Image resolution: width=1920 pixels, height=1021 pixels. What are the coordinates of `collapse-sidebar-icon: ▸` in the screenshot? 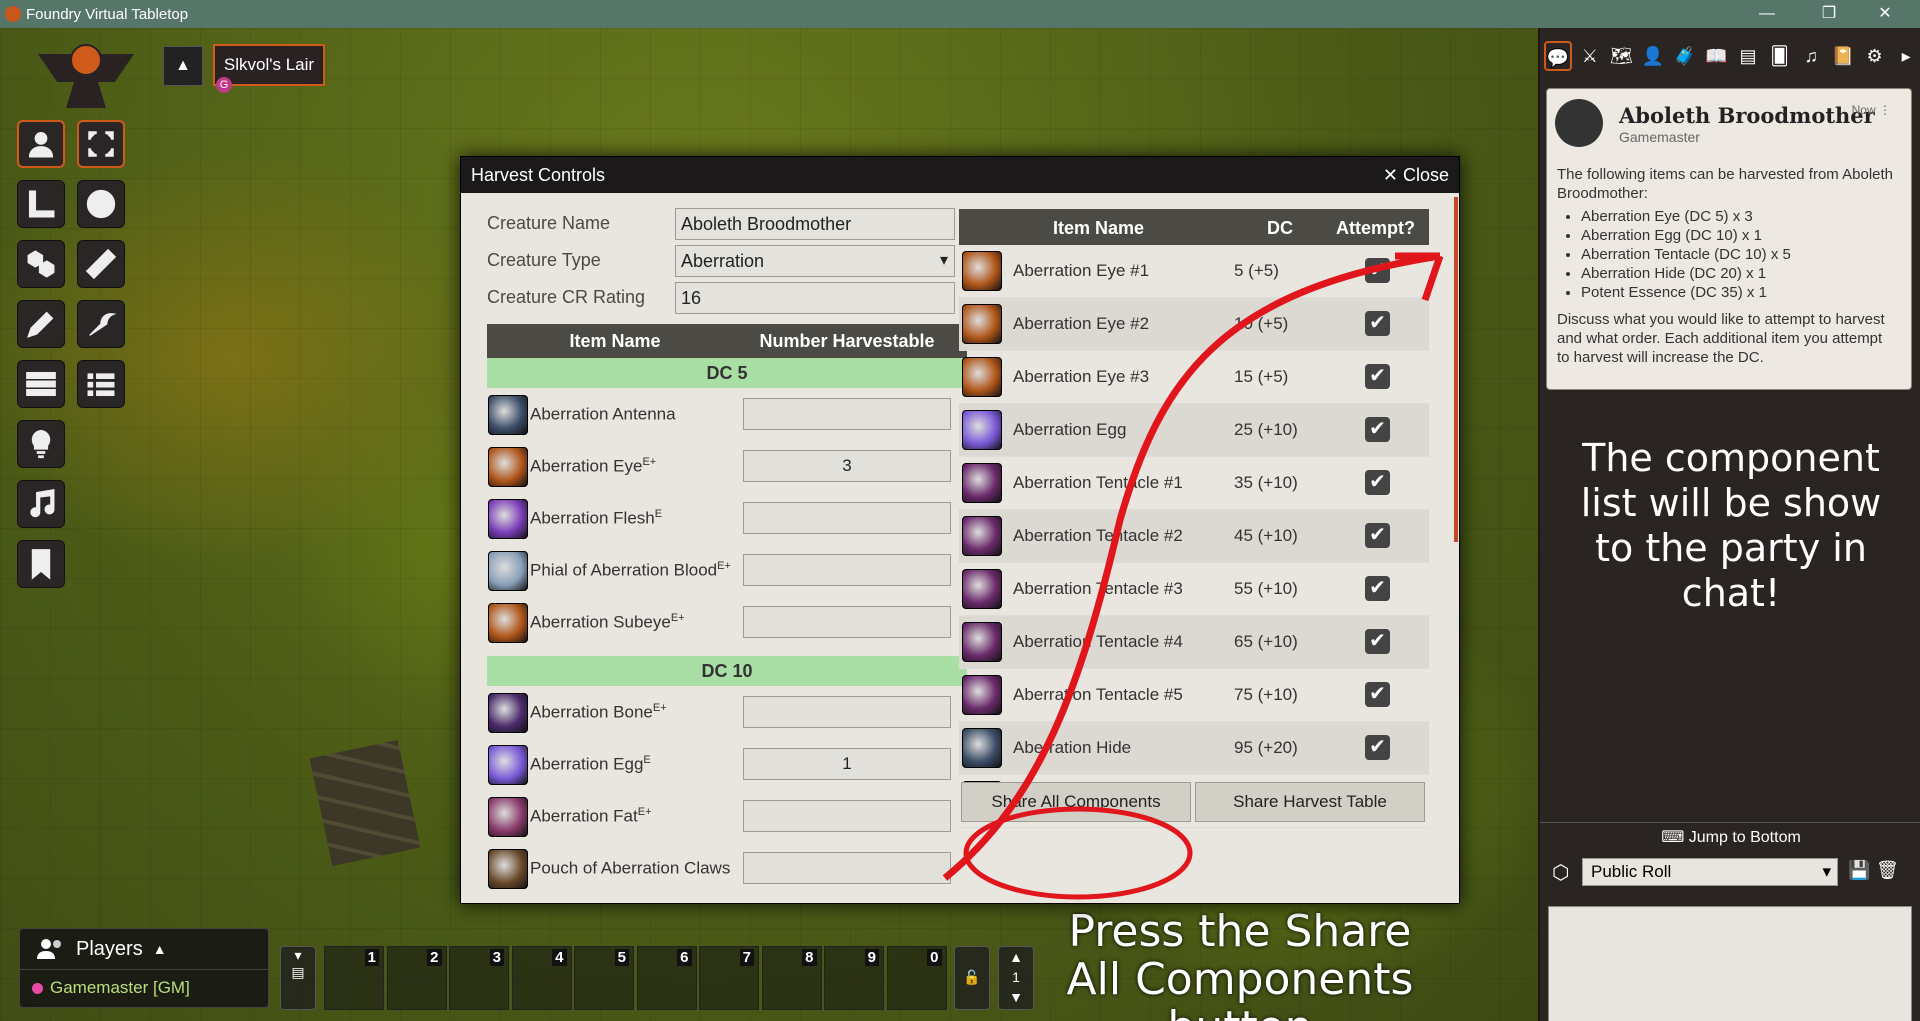 It's located at (1906, 56).